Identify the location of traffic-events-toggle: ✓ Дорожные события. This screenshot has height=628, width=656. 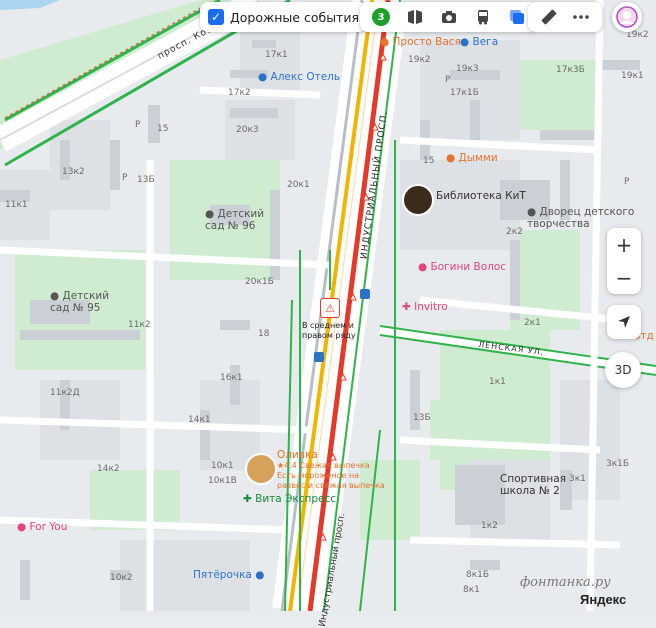
(283, 17).